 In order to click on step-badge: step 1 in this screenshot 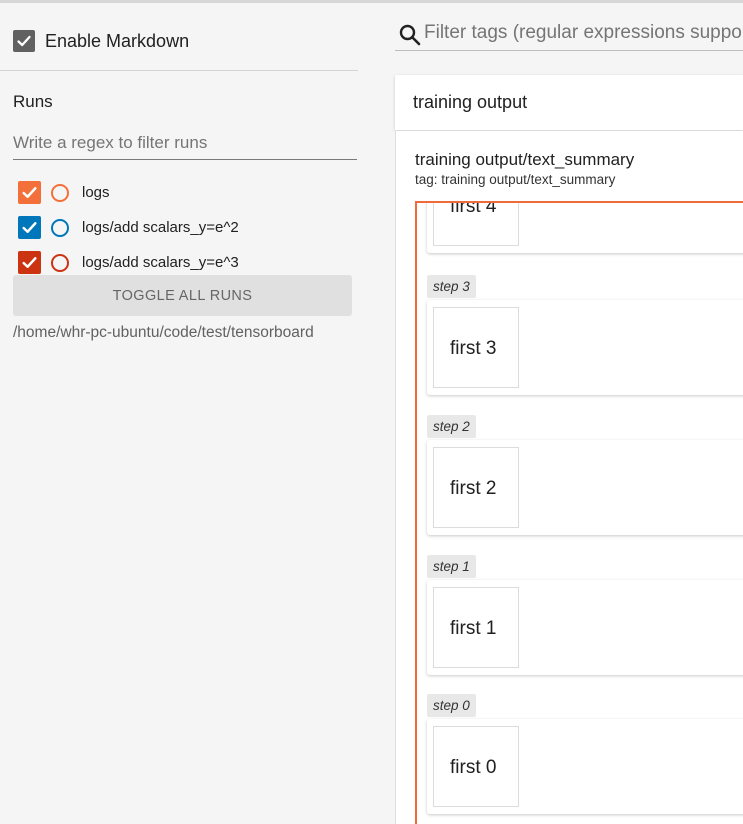, I will do `click(451, 566)`.